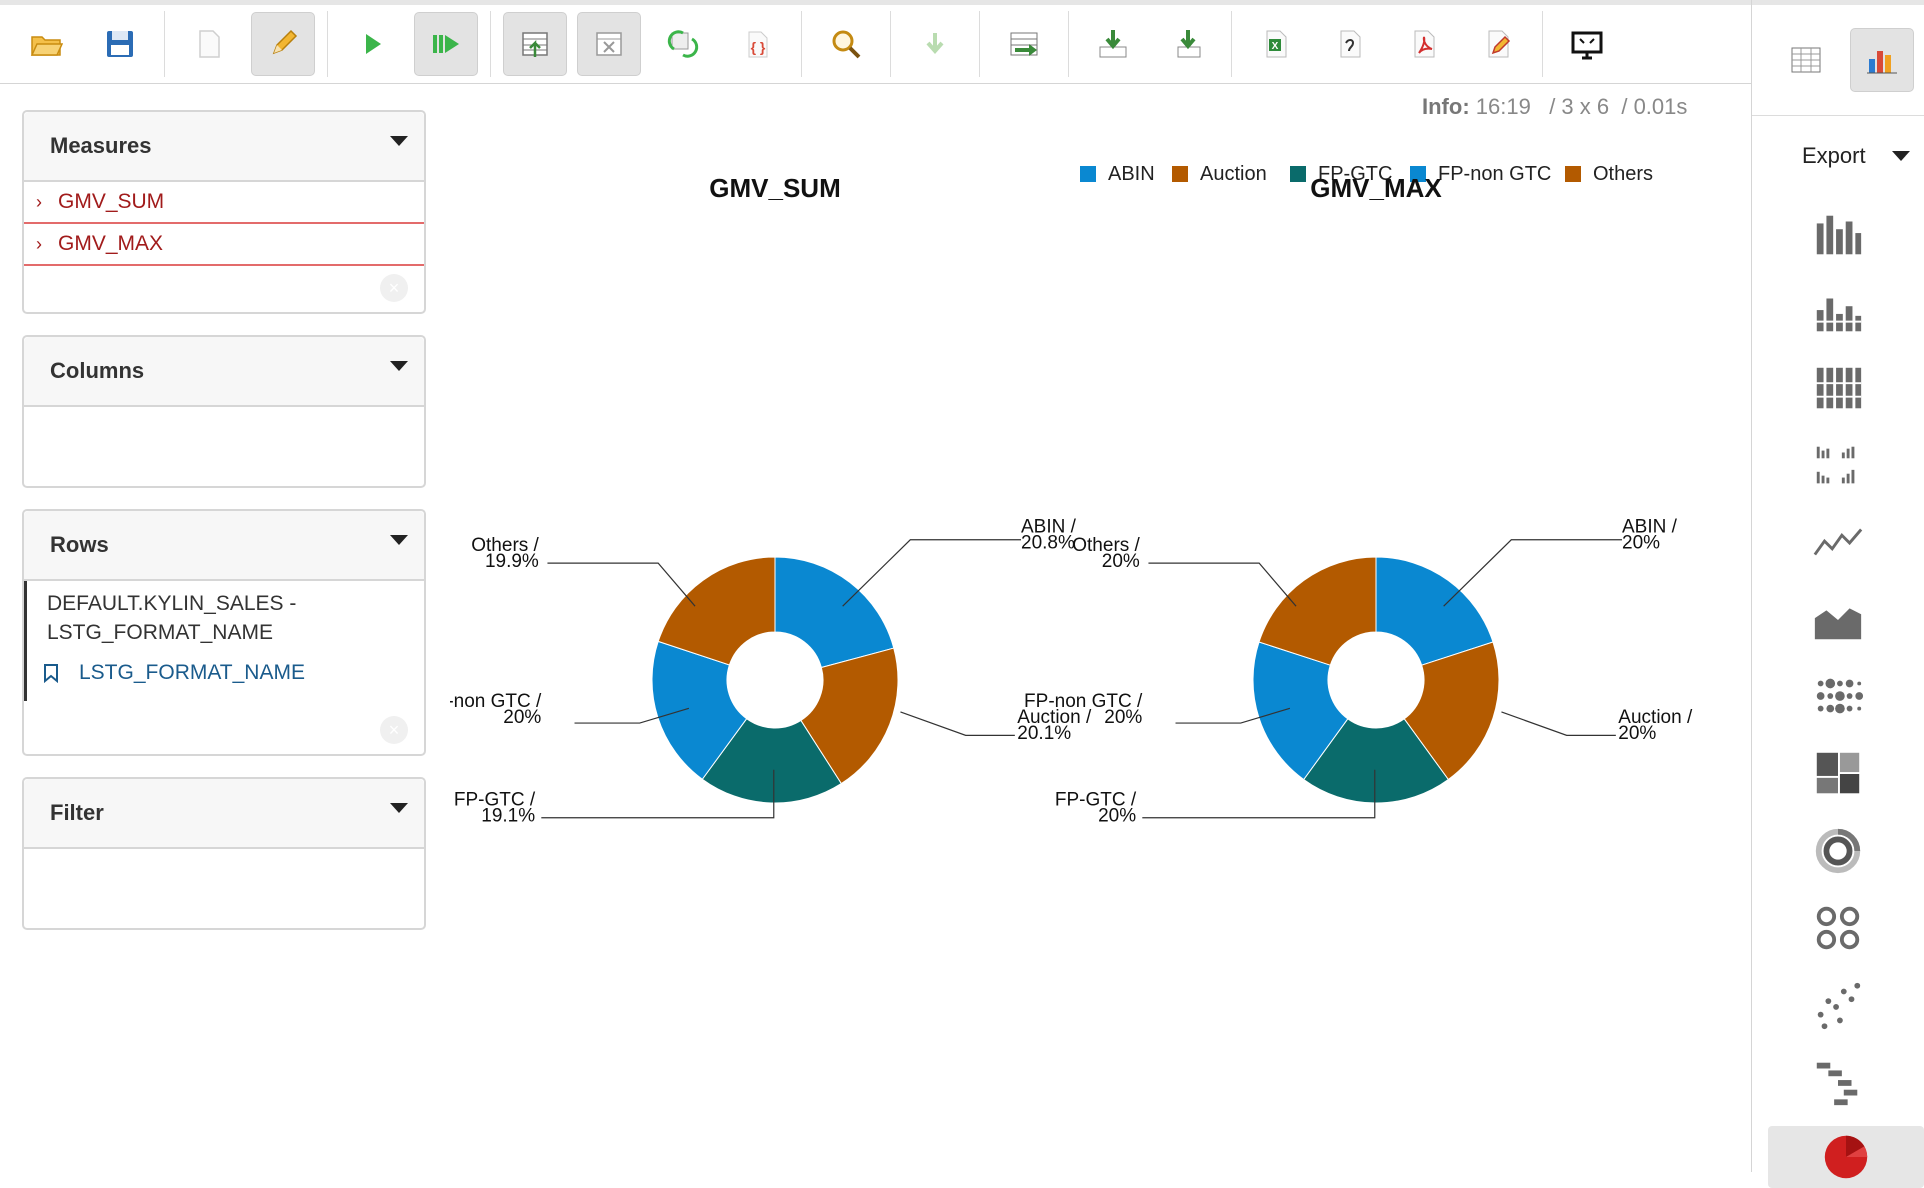 The image size is (1924, 1188). What do you see at coordinates (101, 145) in the screenshot?
I see `measures-title: Measures` at bounding box center [101, 145].